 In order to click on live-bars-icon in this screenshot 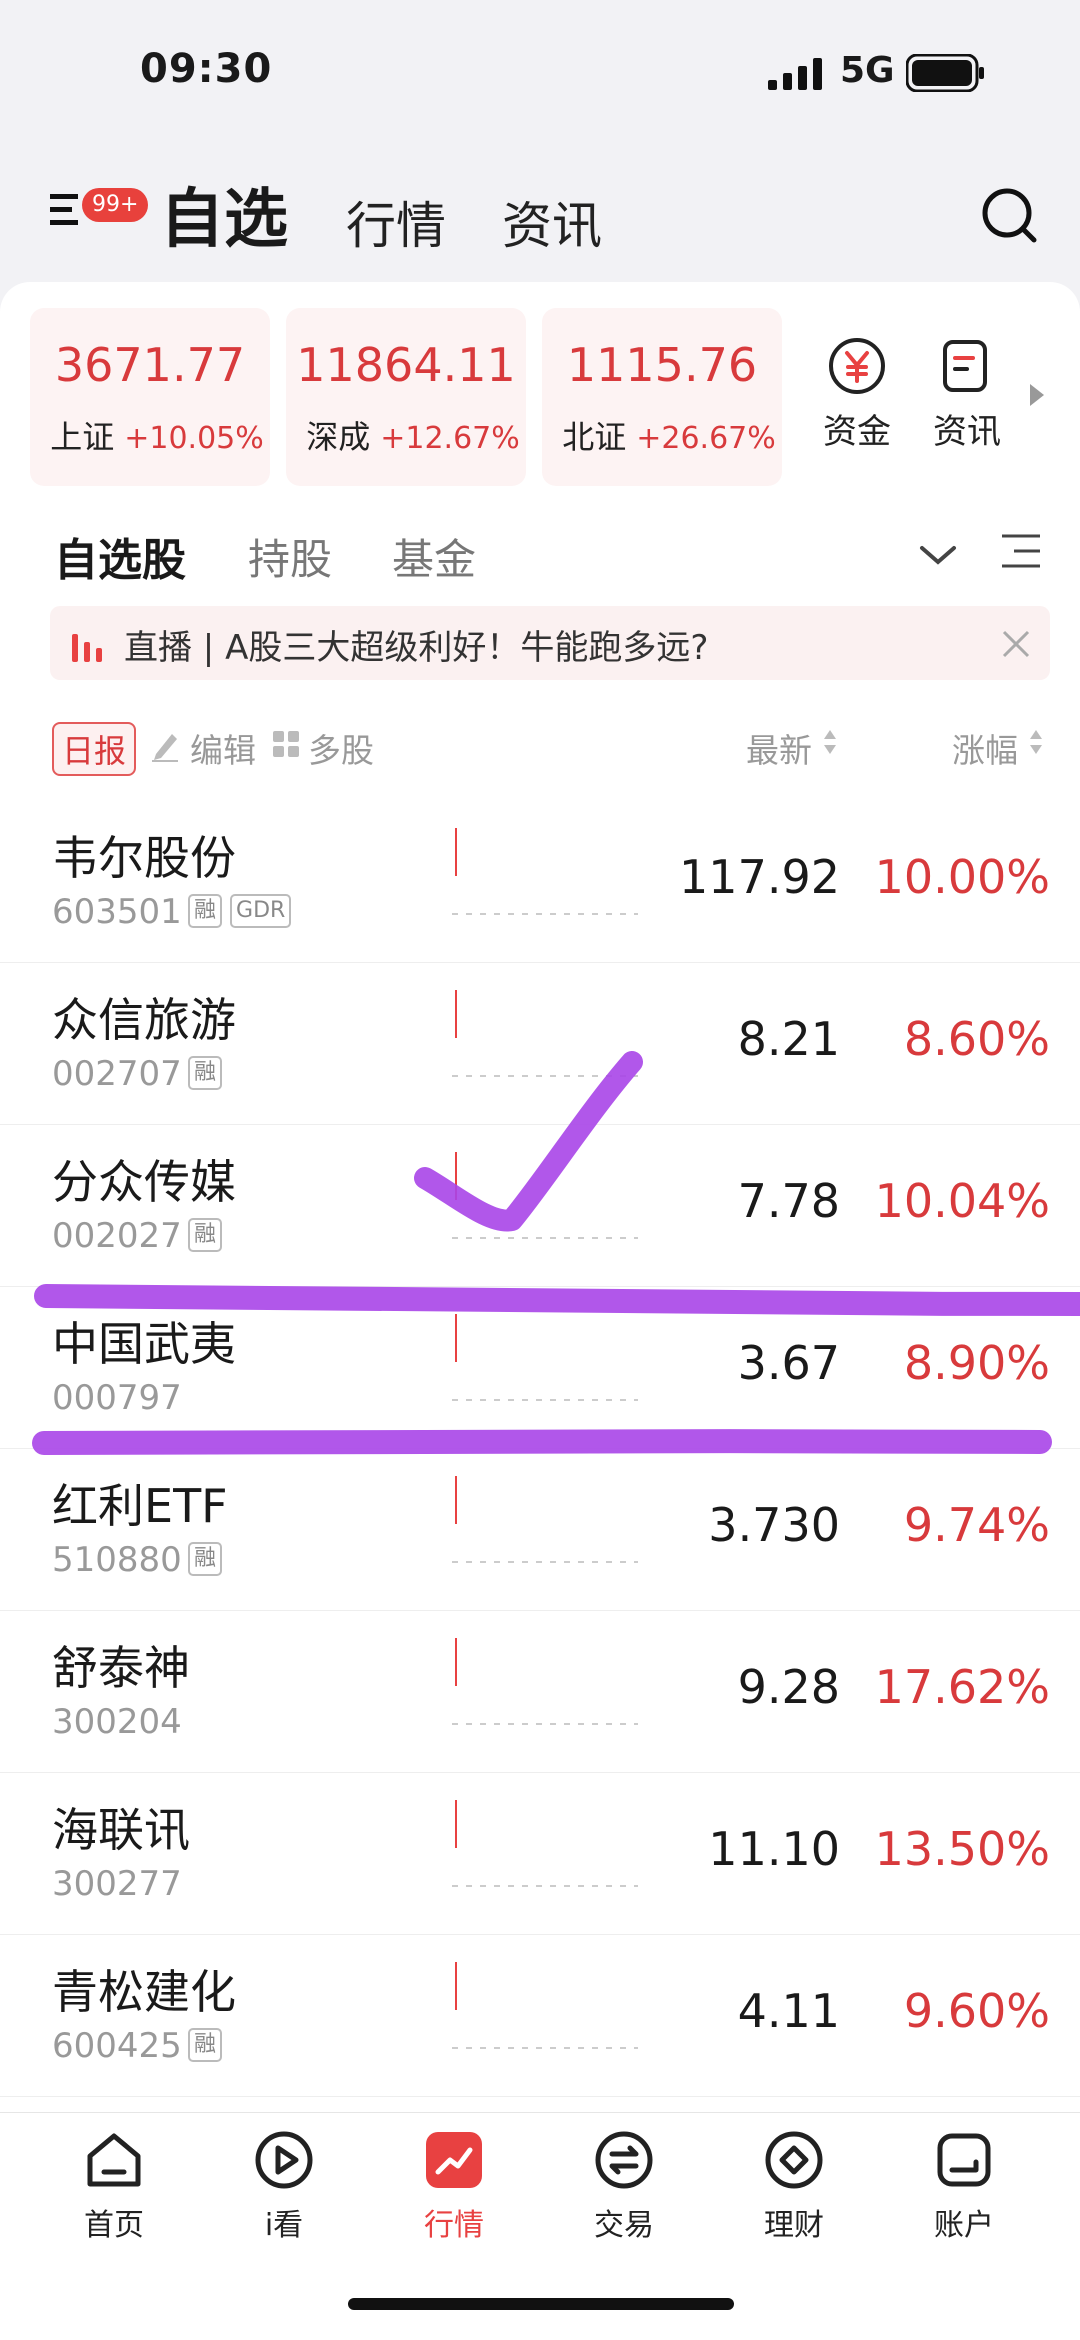, I will do `click(87, 648)`.